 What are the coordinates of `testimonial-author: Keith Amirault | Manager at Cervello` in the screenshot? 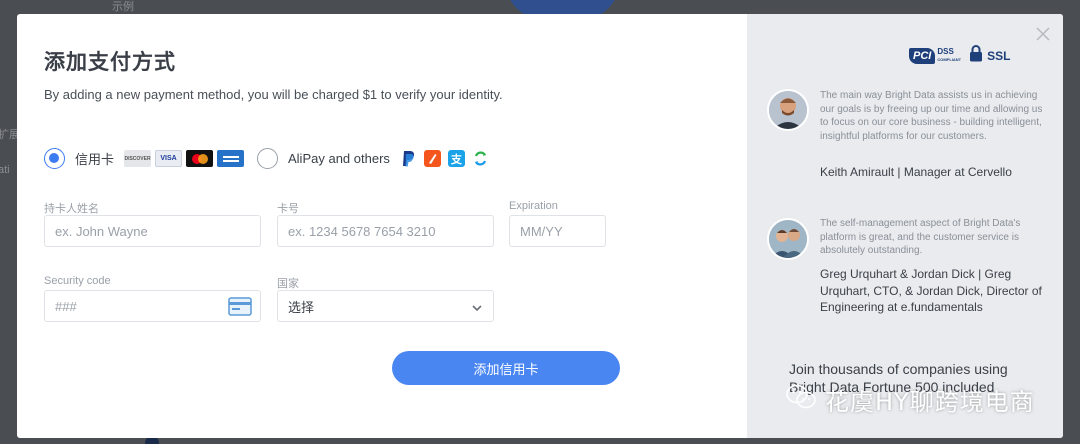 It's located at (916, 172).